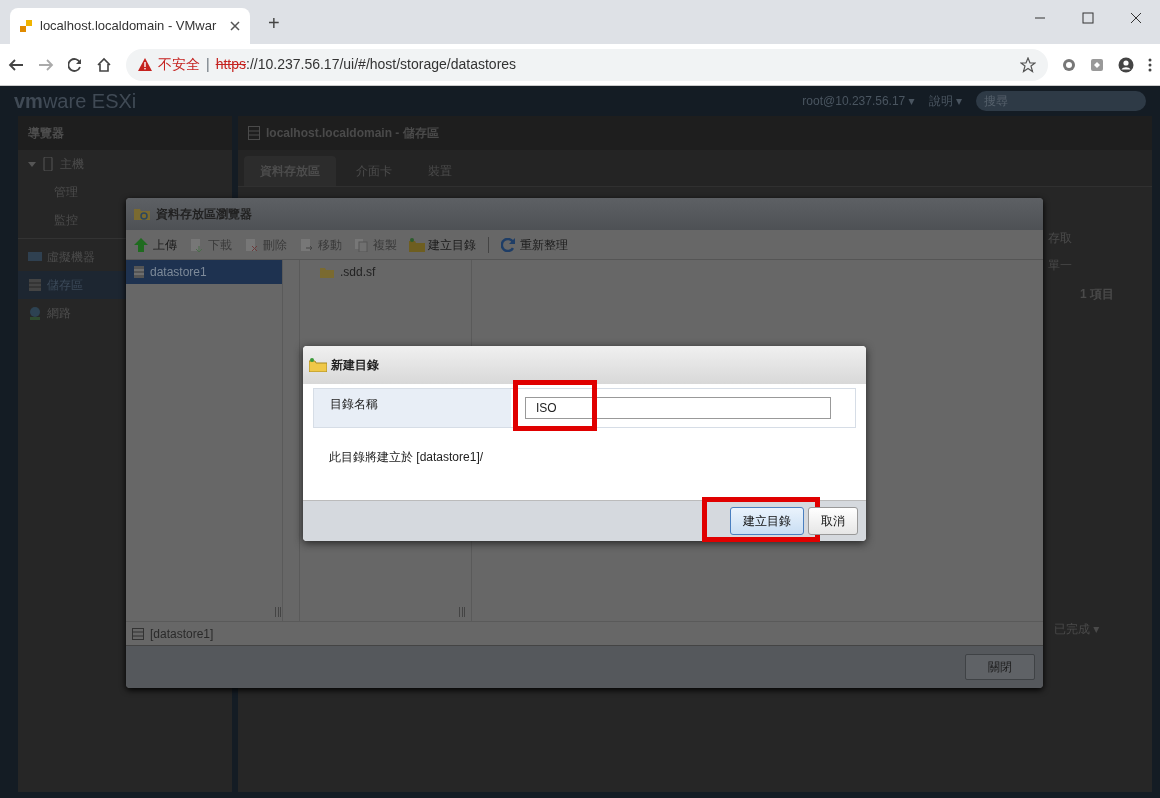 The width and height of the screenshot is (1160, 798). What do you see at coordinates (142, 244) in the screenshot?
I see `upload-icon` at bounding box center [142, 244].